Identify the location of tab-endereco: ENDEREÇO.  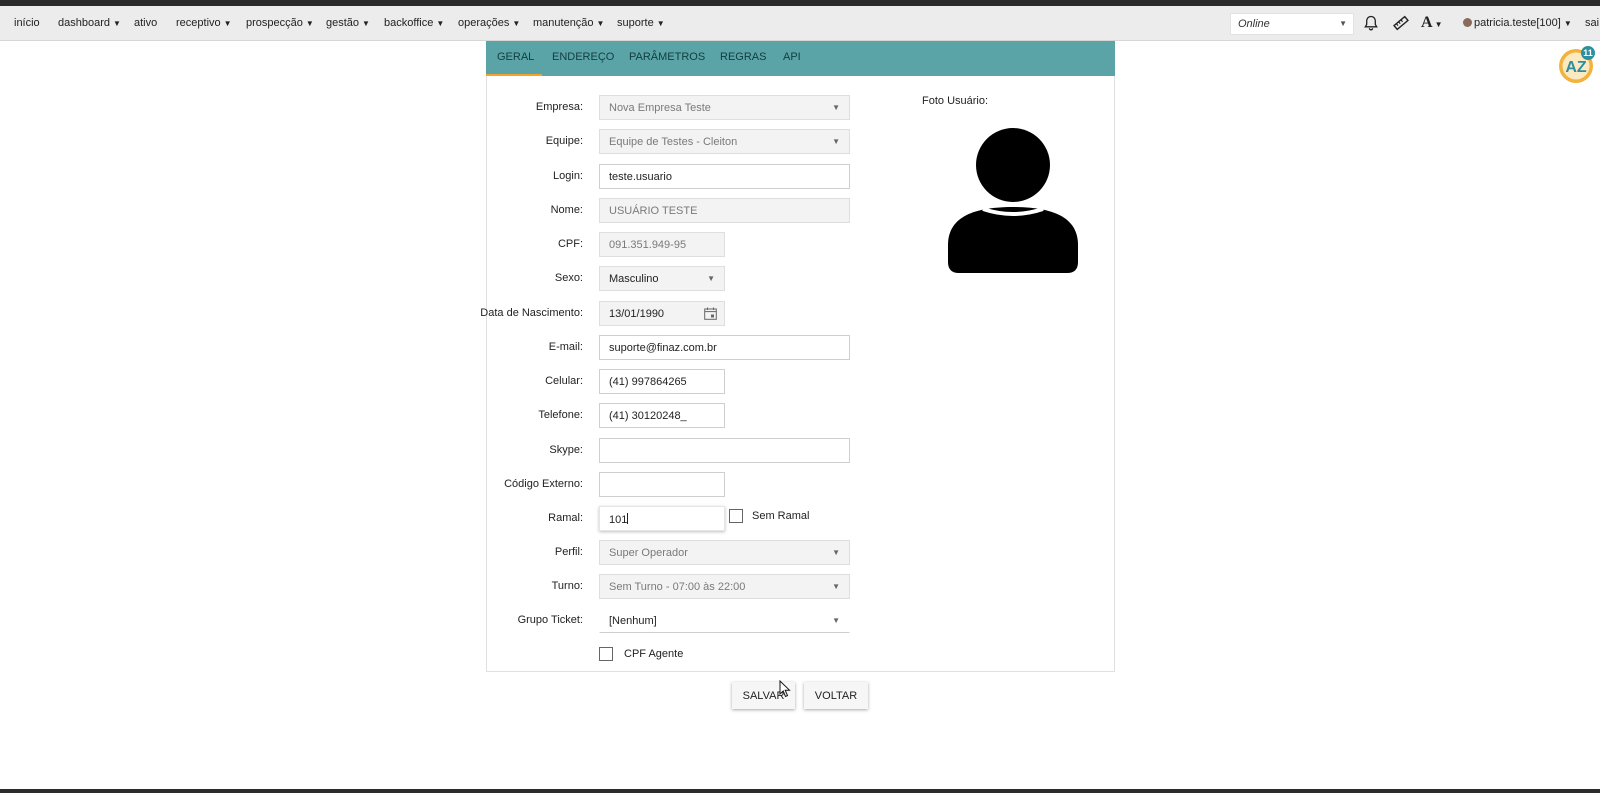
(583, 58).